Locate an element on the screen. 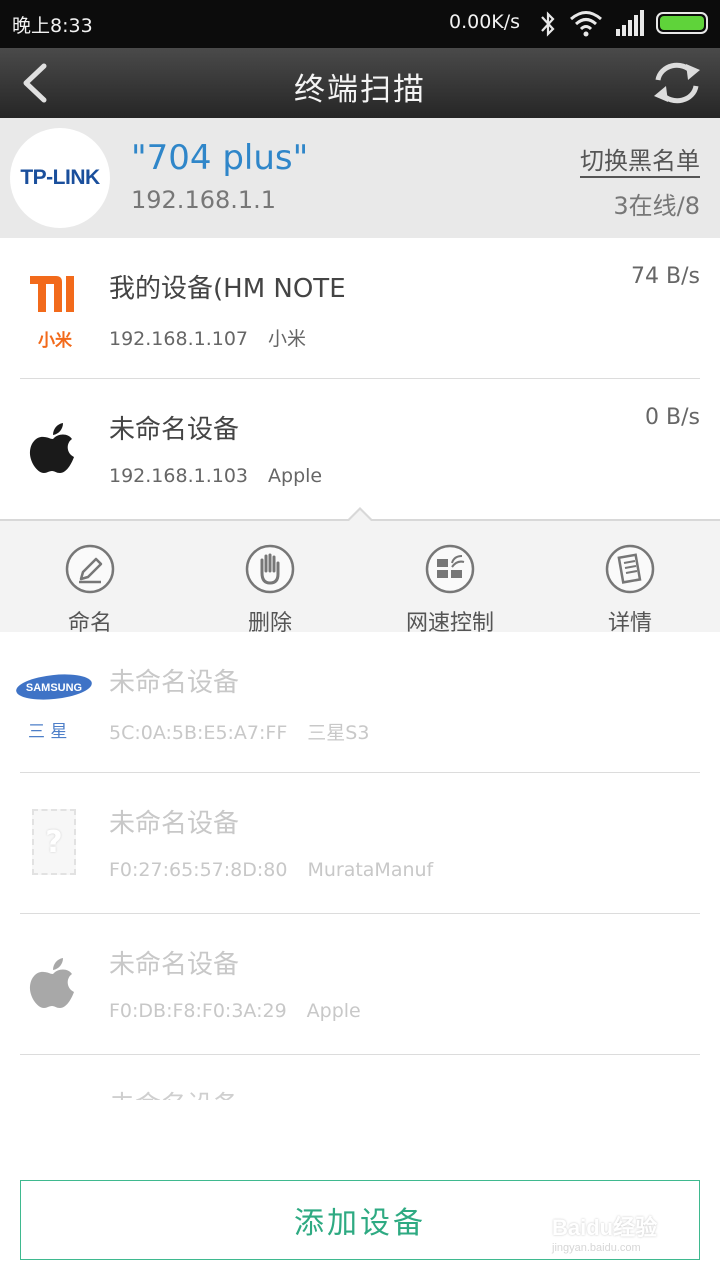 Image resolution: width=720 pixels, height=1280 pixels. router-name: "704 plus" is located at coordinates (220, 158).